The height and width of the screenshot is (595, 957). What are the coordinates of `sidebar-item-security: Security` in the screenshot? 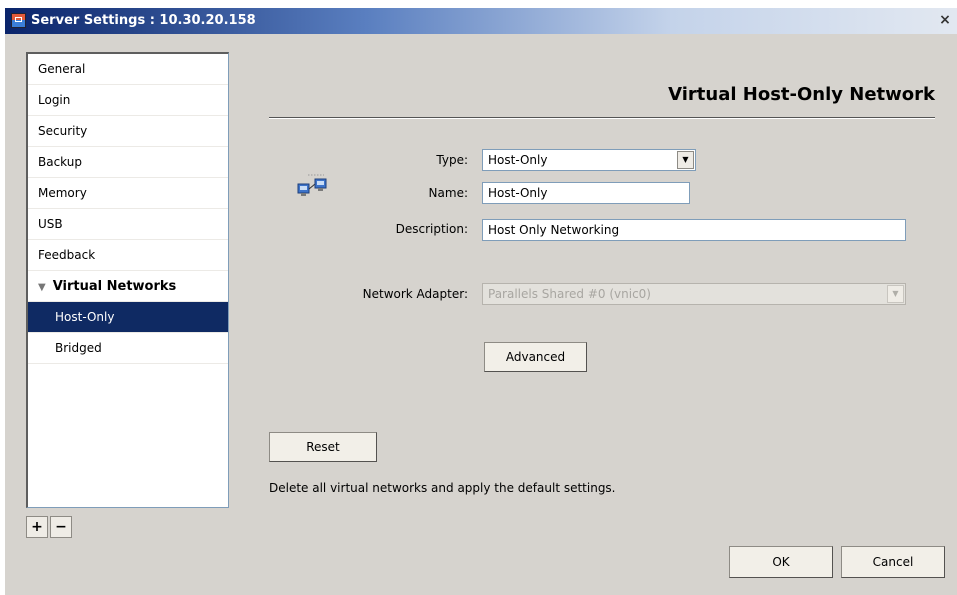 It's located at (128, 131).